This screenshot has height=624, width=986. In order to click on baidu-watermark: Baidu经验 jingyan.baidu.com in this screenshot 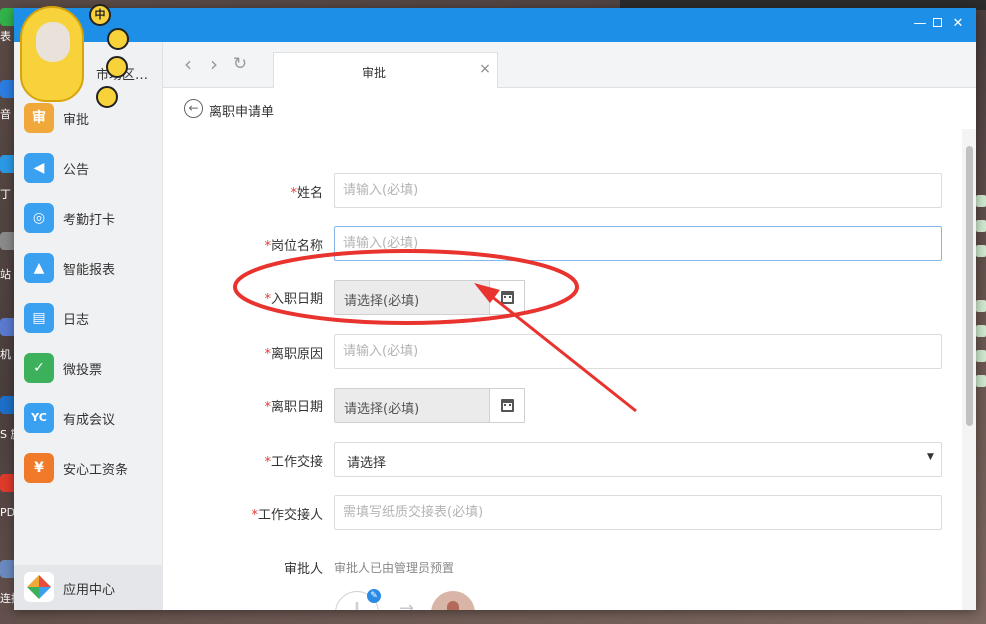, I will do `click(852, 575)`.